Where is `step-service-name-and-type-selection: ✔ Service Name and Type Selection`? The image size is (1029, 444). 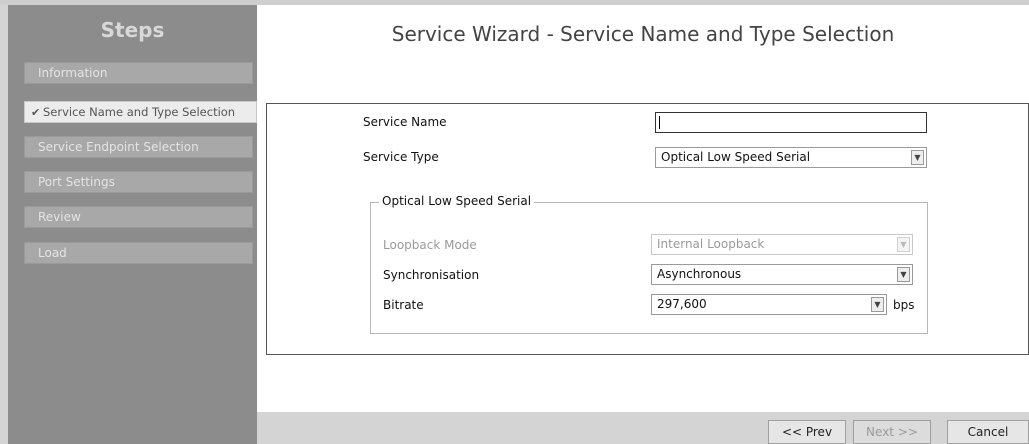
step-service-name-and-type-selection: ✔ Service Name and Type Selection is located at coordinates (140, 112).